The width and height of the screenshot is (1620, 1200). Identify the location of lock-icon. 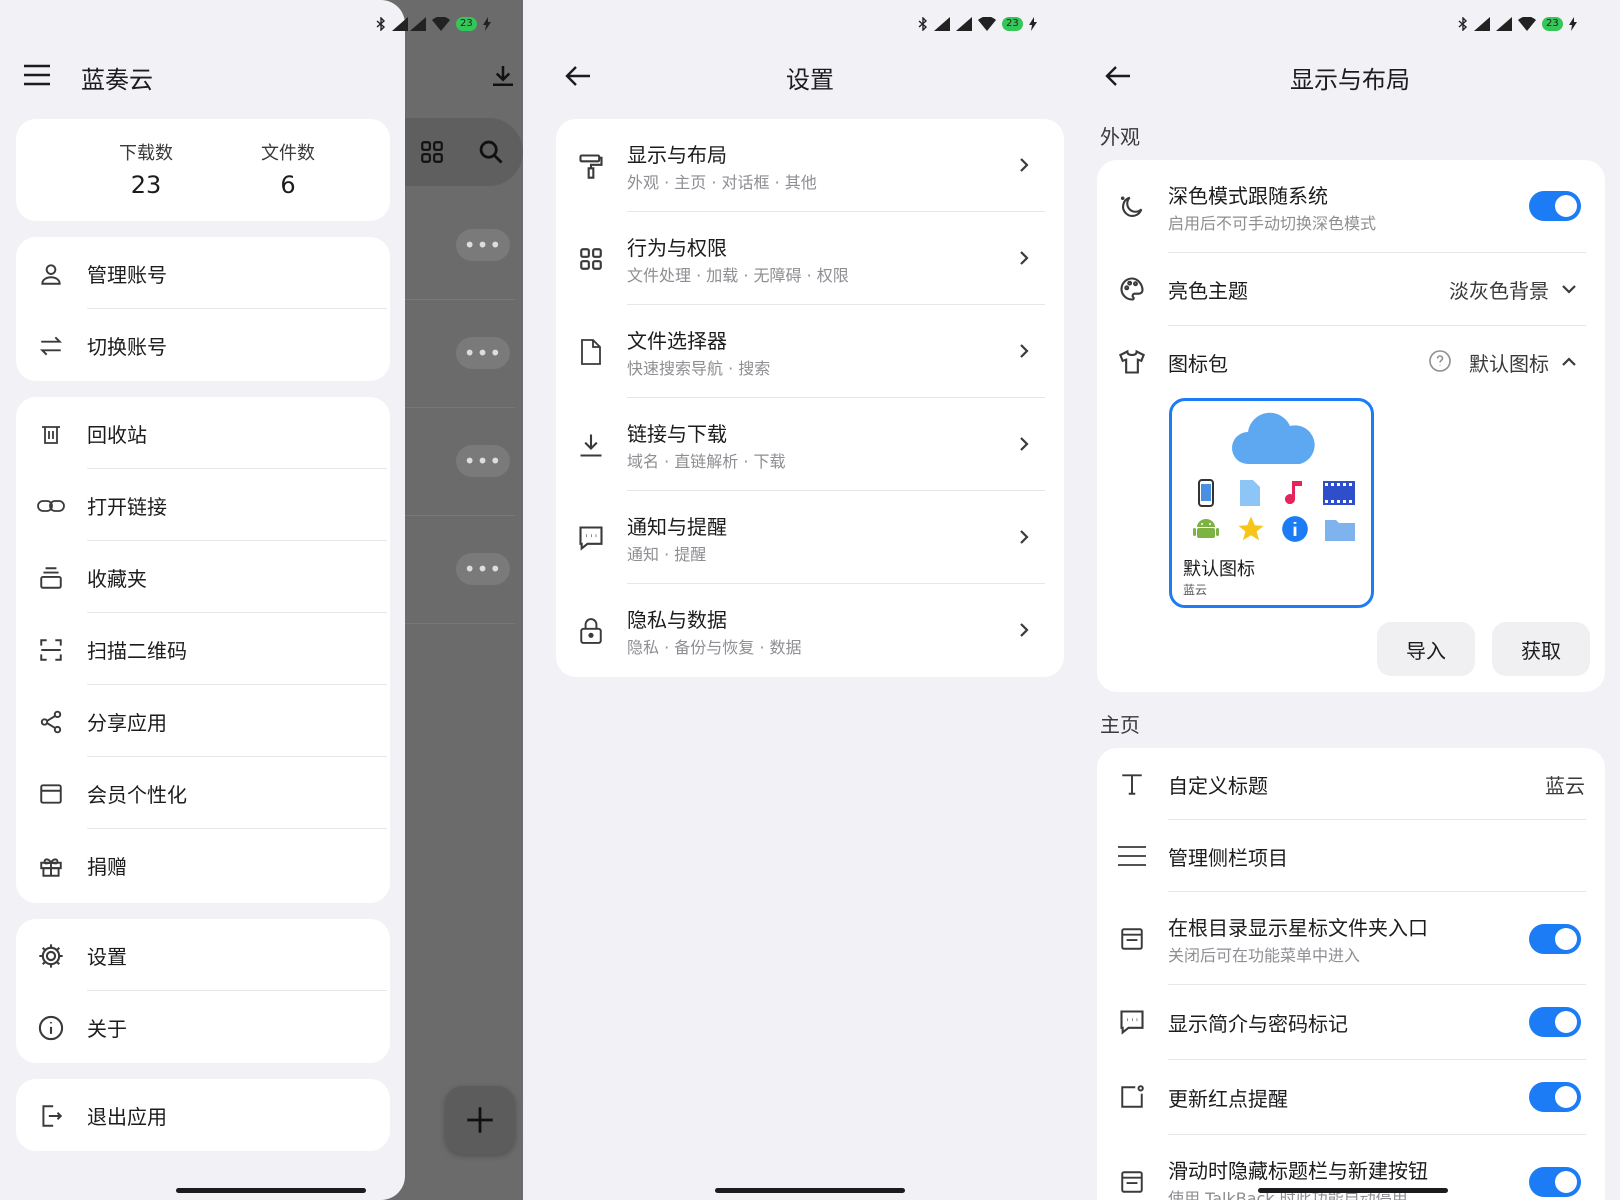
(591, 631).